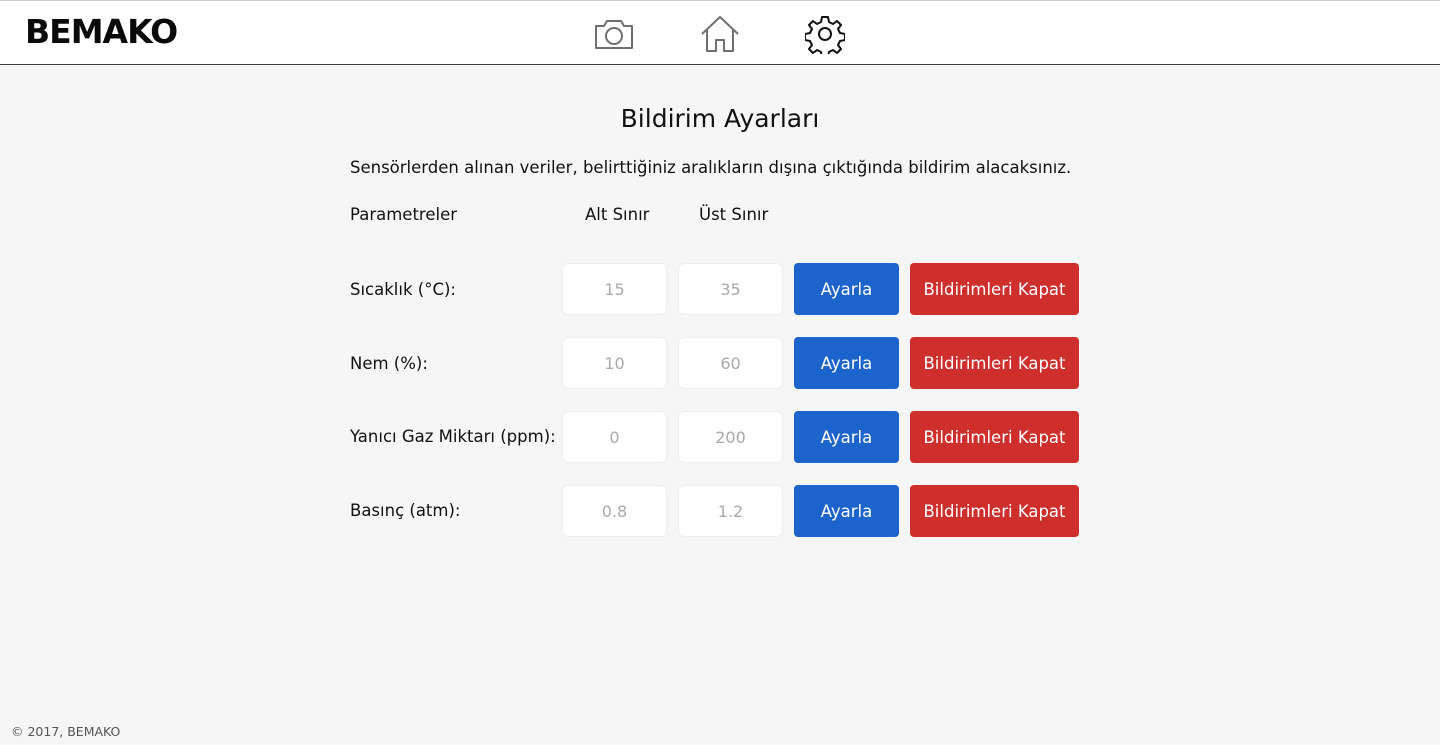 The width and height of the screenshot is (1440, 745). What do you see at coordinates (846, 289) in the screenshot?
I see `set-button-temperature: Ayarla` at bounding box center [846, 289].